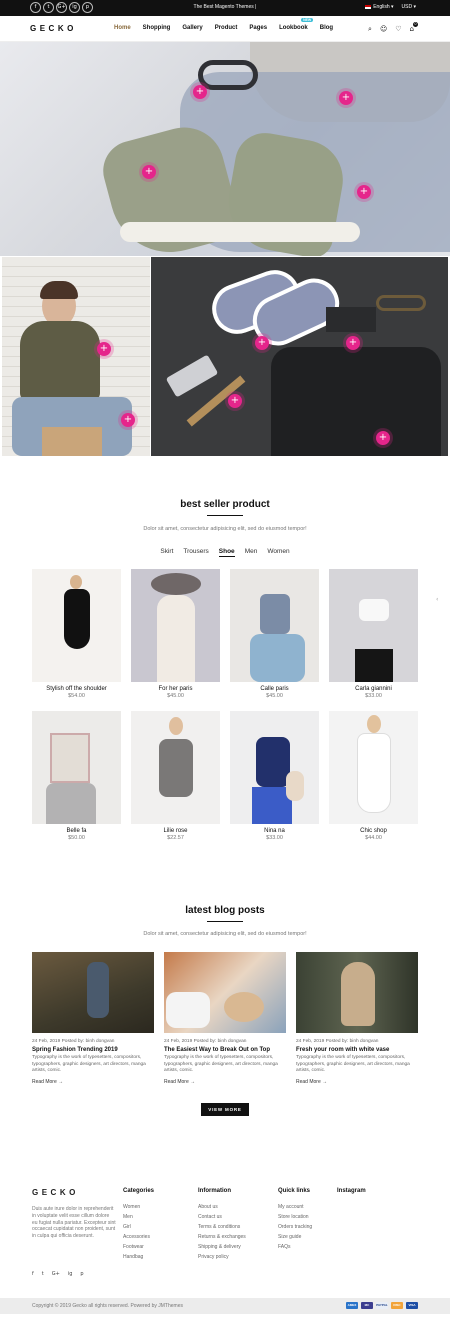 The image size is (450, 1334). What do you see at coordinates (326, 28) in the screenshot?
I see `nav-blog: Blog` at bounding box center [326, 28].